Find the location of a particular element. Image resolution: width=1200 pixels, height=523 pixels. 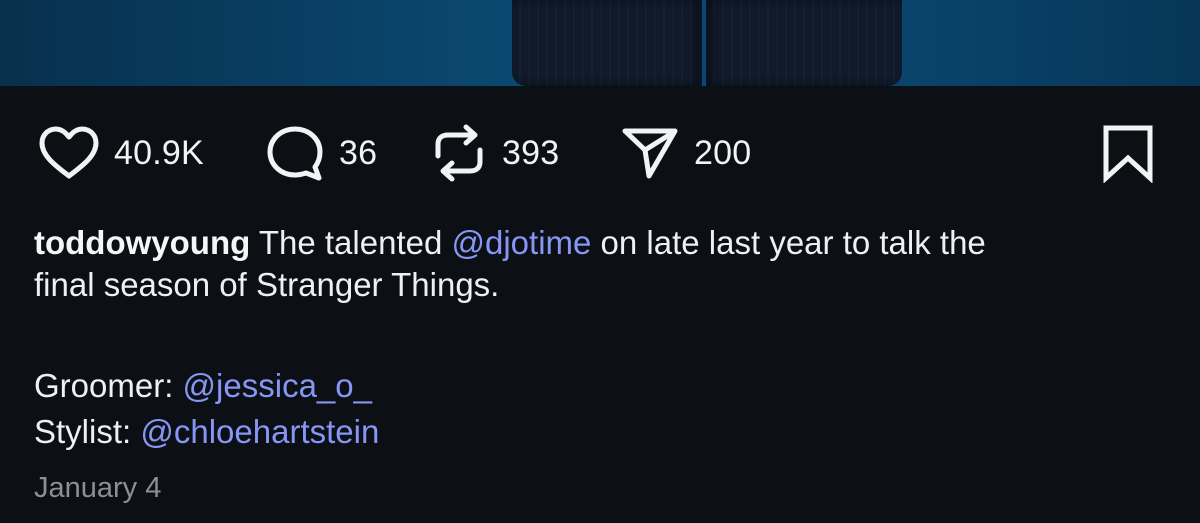

credit-row-stylist: Stylist: @chloehartstein is located at coordinates (206, 432).